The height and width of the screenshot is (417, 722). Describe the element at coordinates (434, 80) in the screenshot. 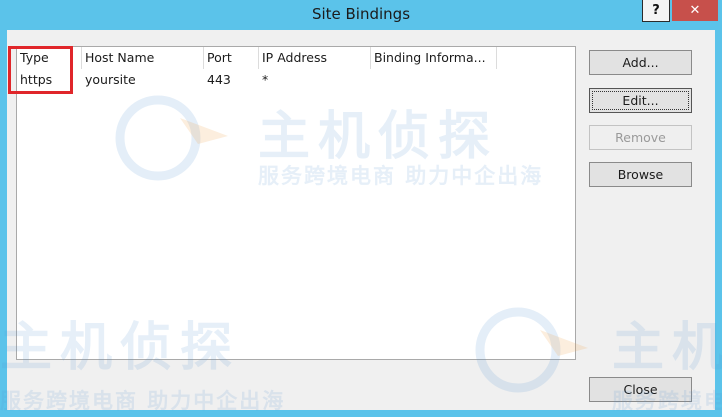

I see `cell-binding-information` at that location.